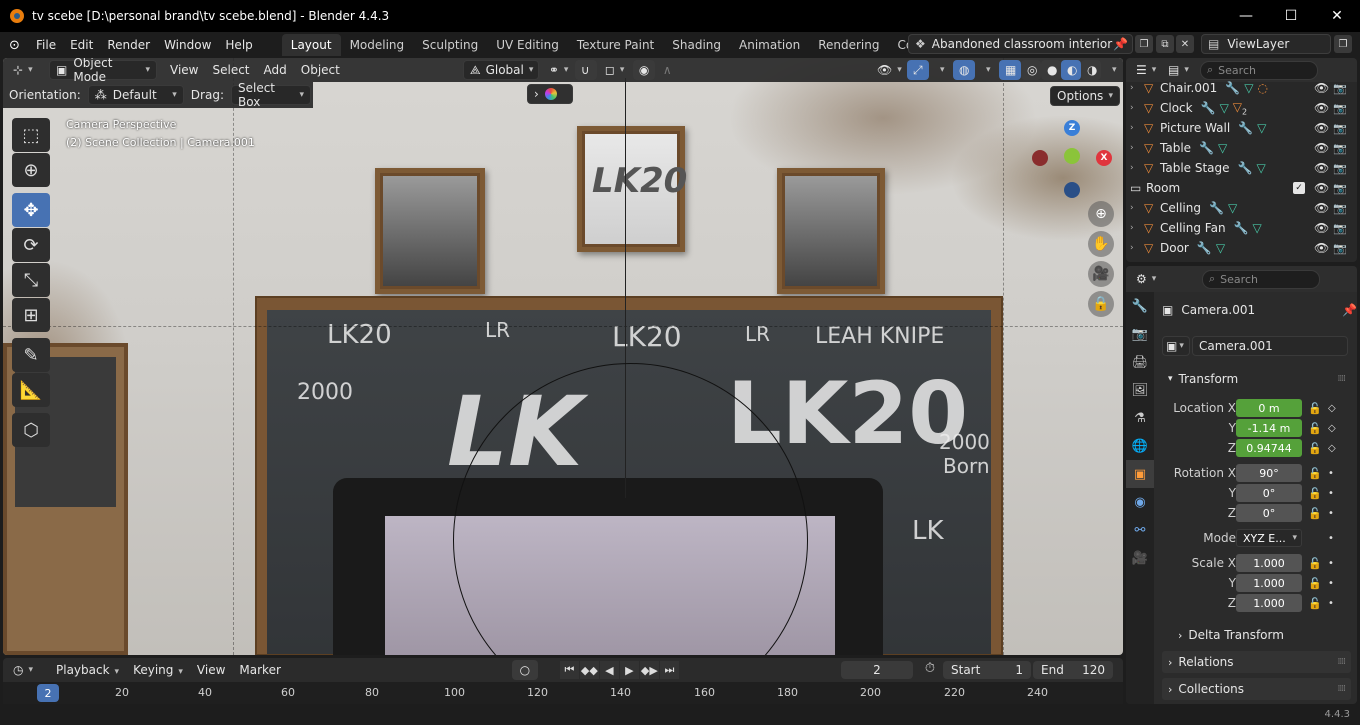 This screenshot has width=1360, height=725. Describe the element at coordinates (938, 70) in the screenshot. I see `gizmo-dropdown-icon: ▾` at that location.